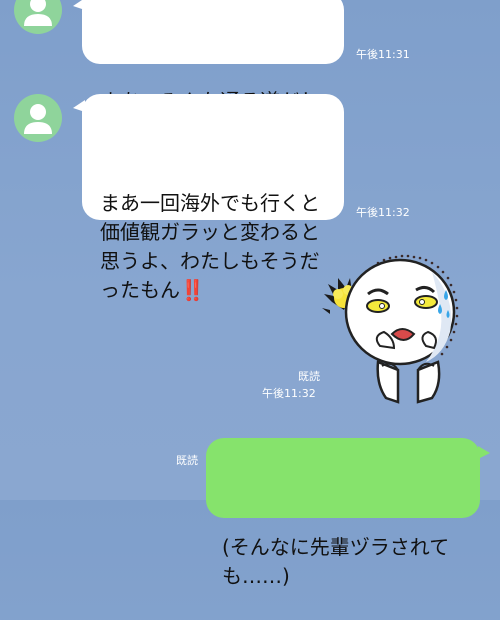 This screenshot has width=500, height=620. Describe the element at coordinates (210, 246) in the screenshot. I see `message-text: まあ一回海外でも行くと 価値観ガラッと変わると 思うよ、わたしもそうだ ったもん‼️` at that location.